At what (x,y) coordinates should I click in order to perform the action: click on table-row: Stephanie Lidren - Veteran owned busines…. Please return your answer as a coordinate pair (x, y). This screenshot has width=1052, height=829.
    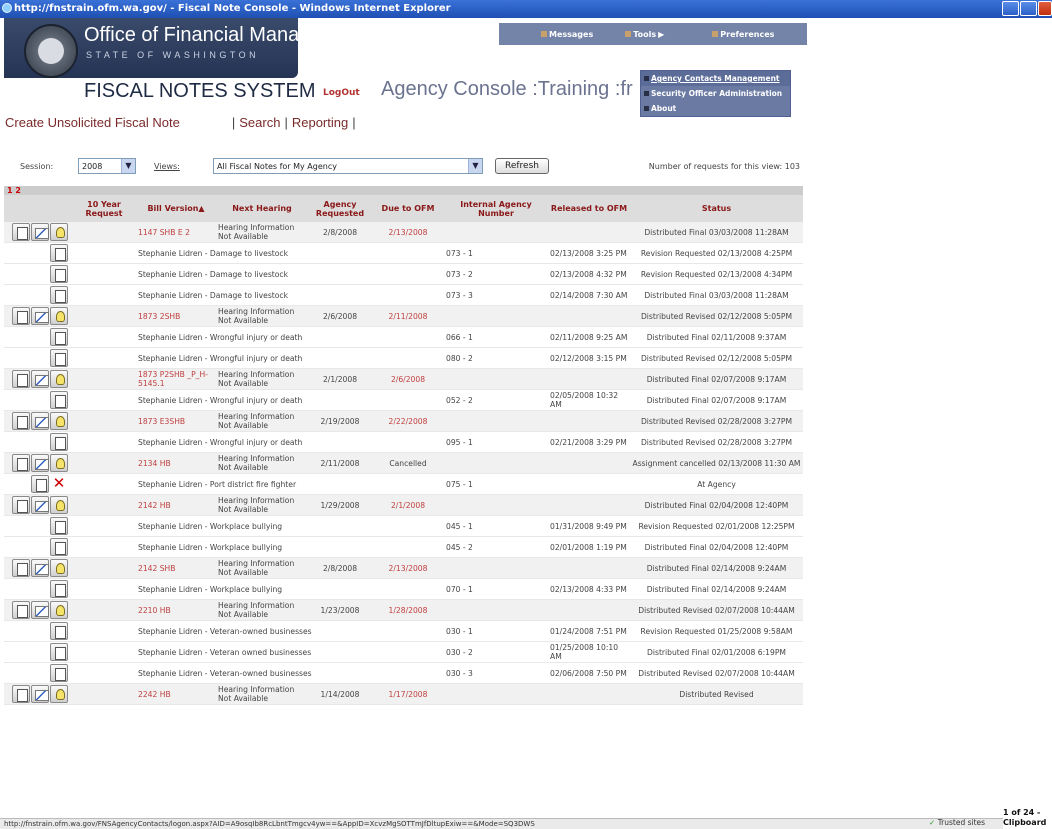
    Looking at the image, I should click on (403, 652).